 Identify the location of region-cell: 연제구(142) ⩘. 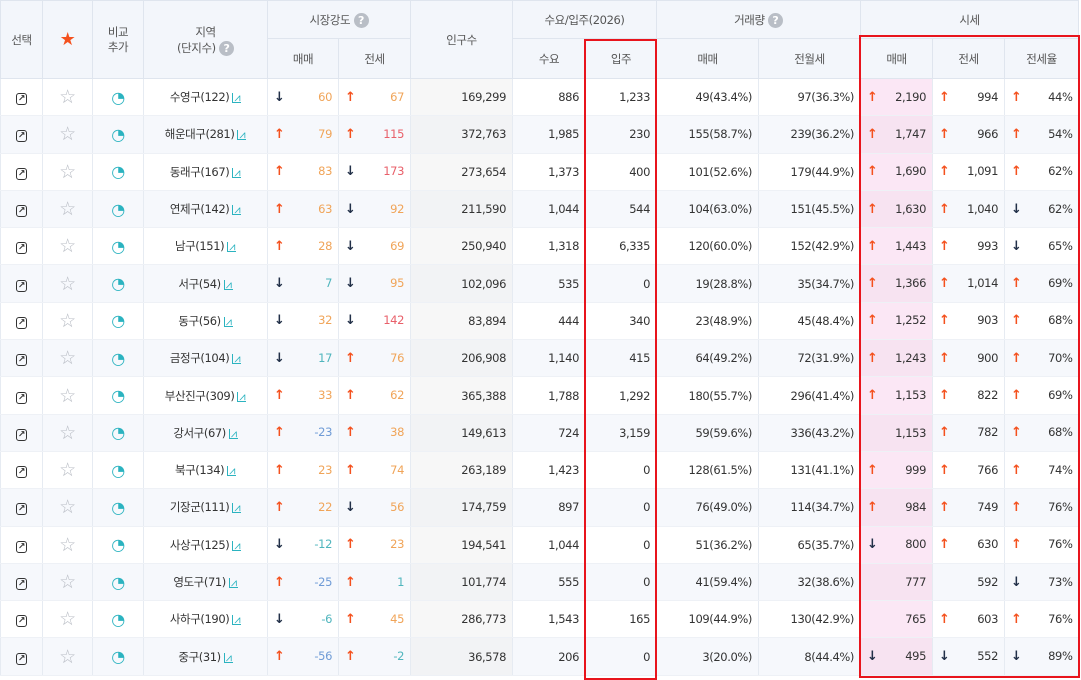
(205, 209).